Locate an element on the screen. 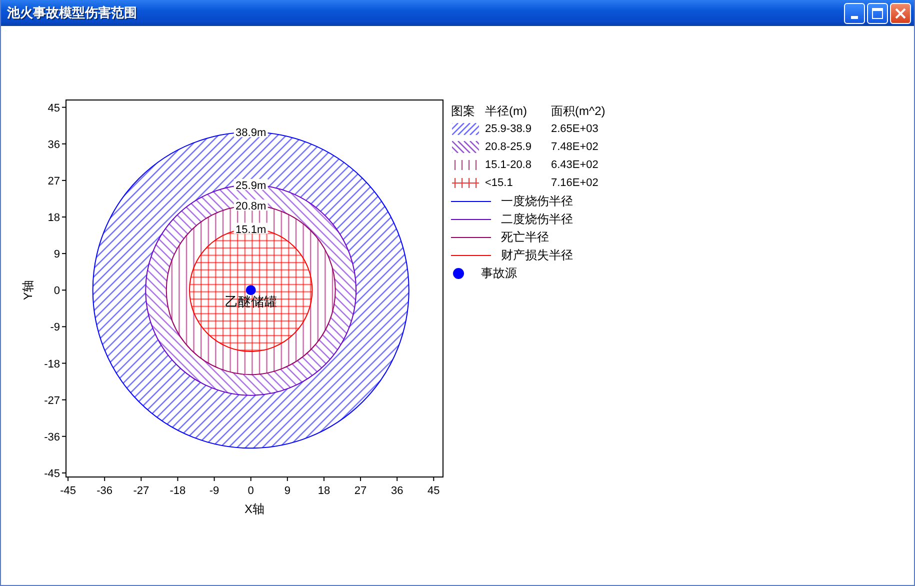 Image resolution: width=915 pixels, height=586 pixels. radius-range: 20.8-25.9 is located at coordinates (508, 147).